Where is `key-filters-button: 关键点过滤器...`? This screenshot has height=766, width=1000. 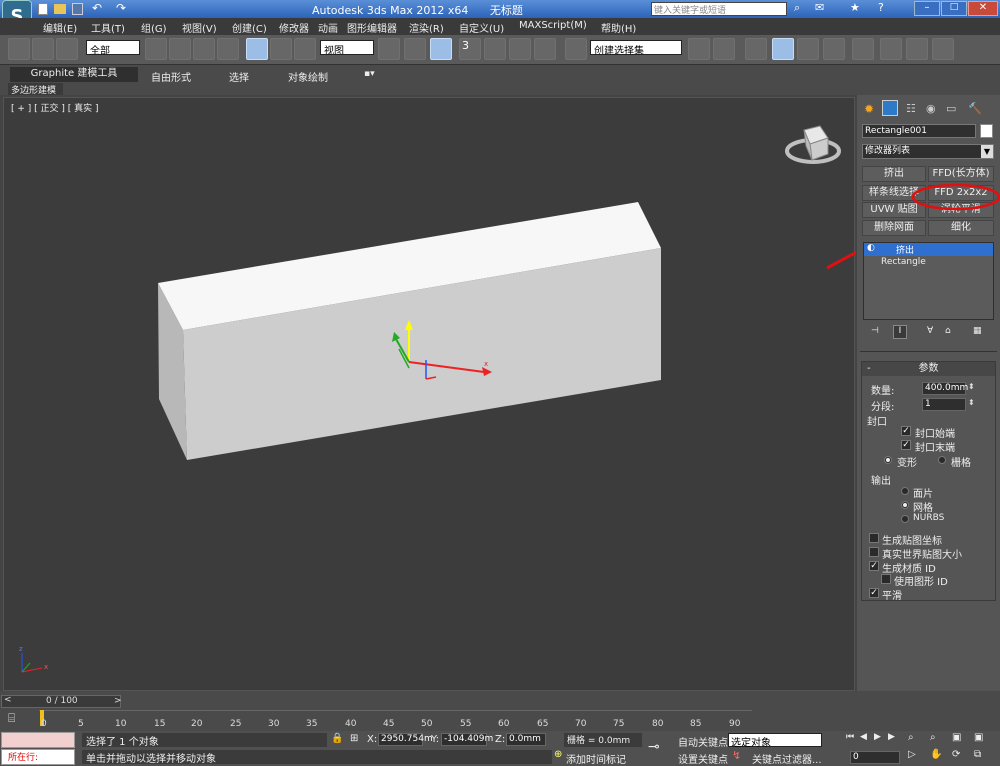
key-filters-button: 关键点过滤器... is located at coordinates (787, 758).